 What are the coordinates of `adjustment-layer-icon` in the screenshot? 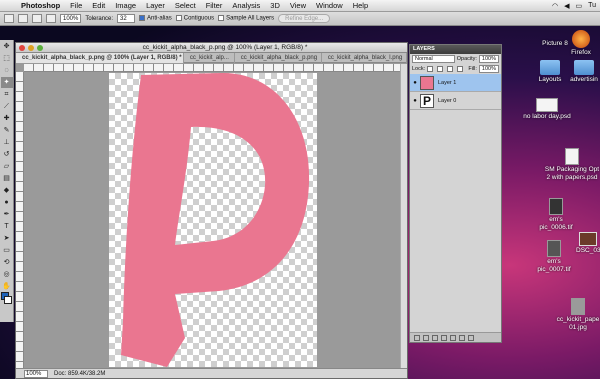 It's located at (444, 337).